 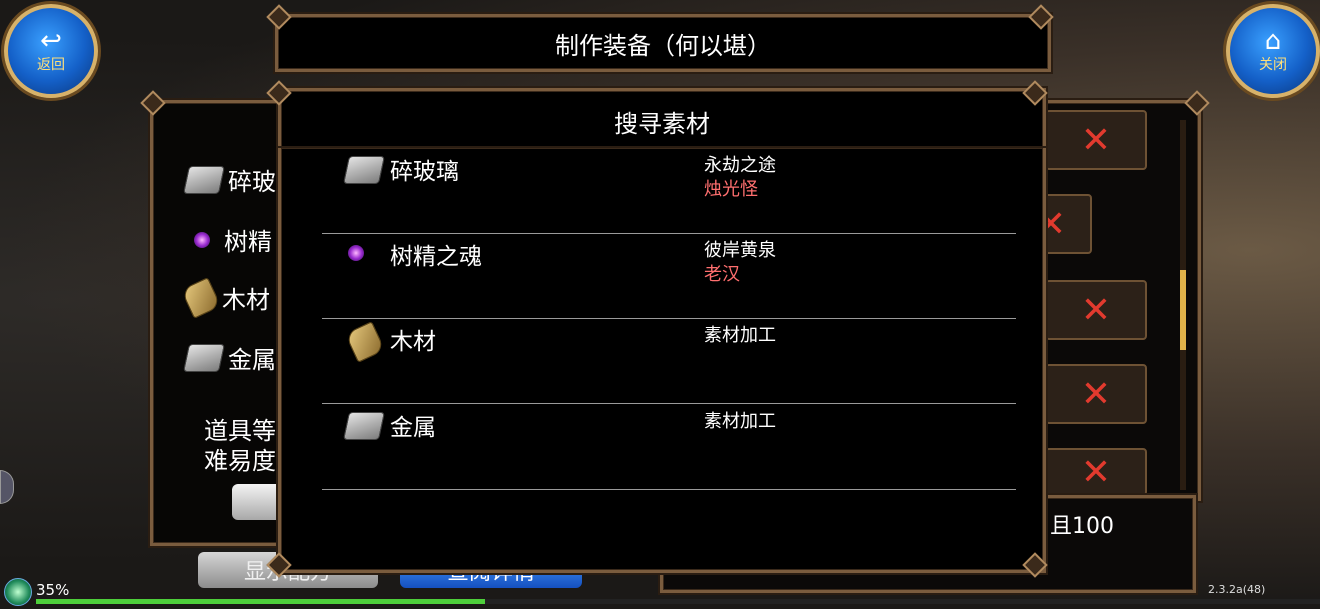 I want to click on scrollbar, so click(x=1183, y=305).